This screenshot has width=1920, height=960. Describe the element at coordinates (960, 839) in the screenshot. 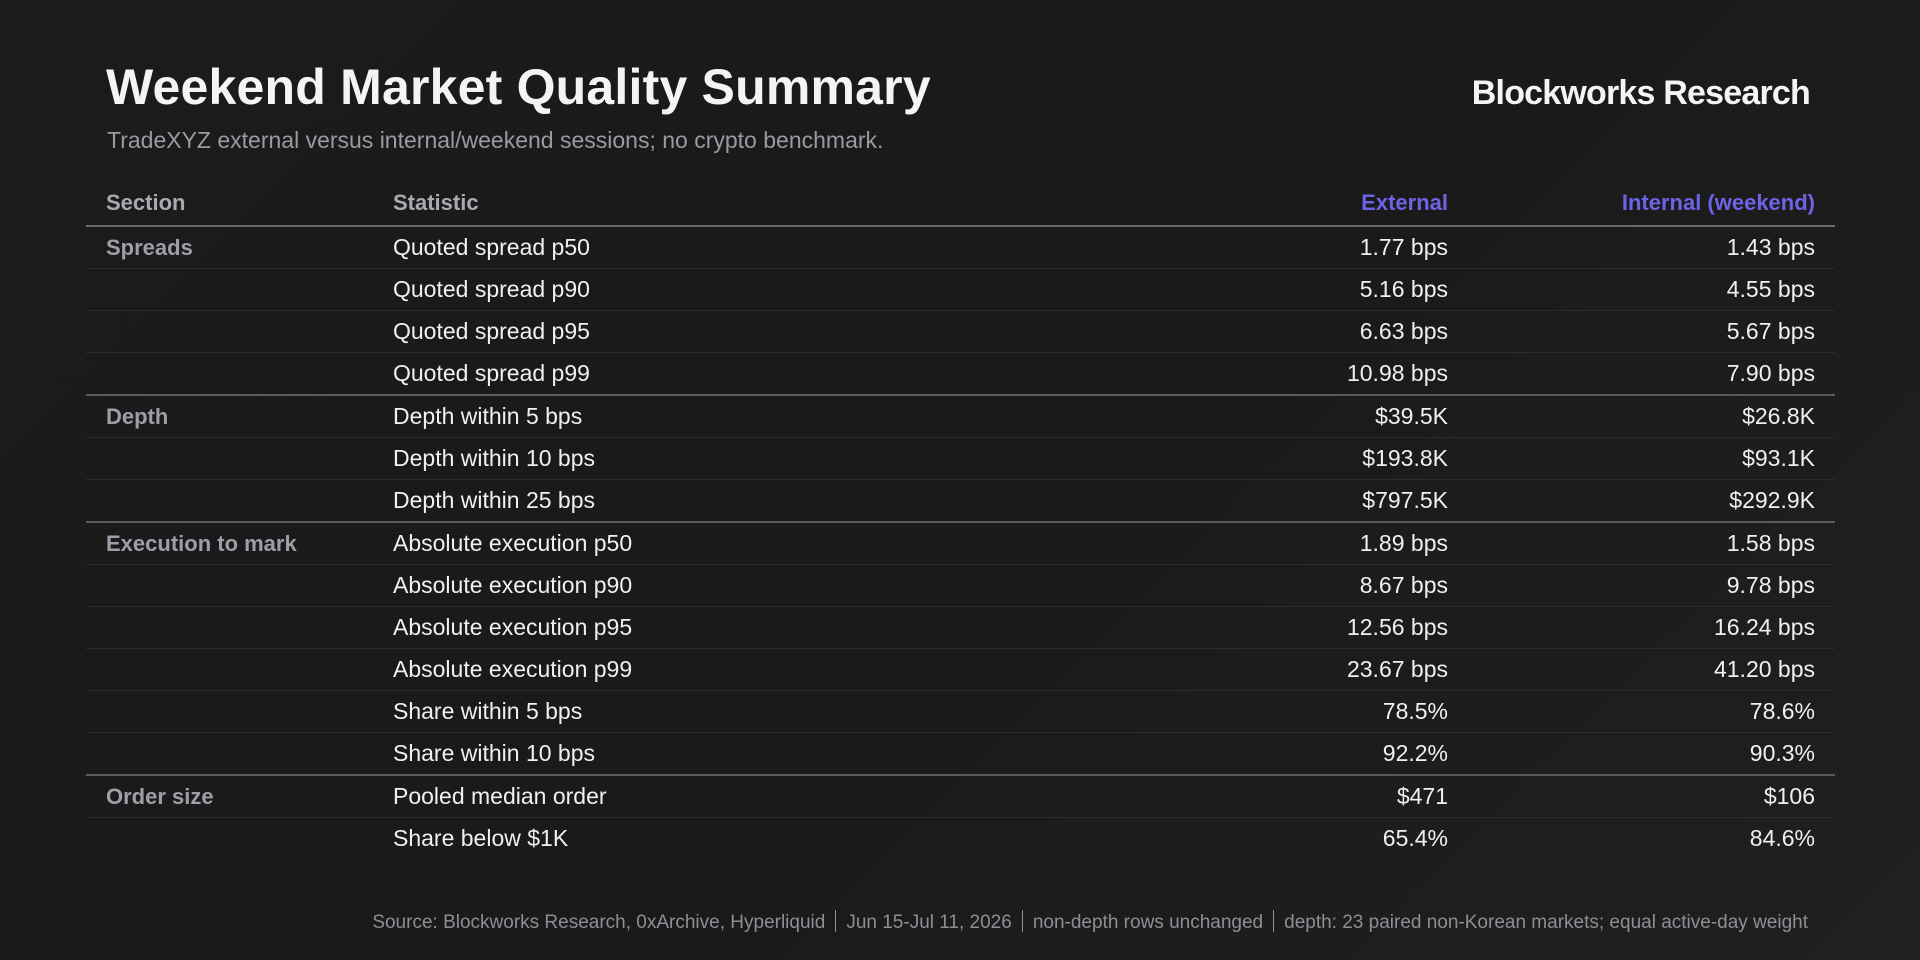

I see `table-row: Share below $1K 65.4% 84.6%` at that location.